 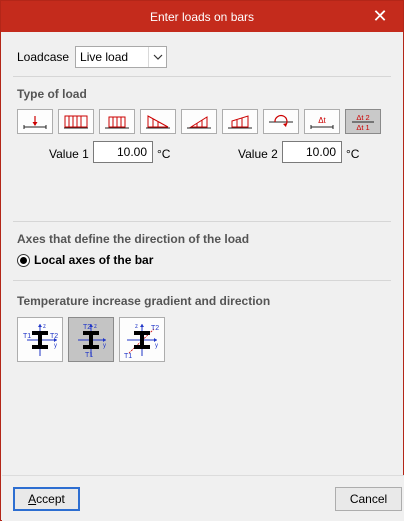 I want to click on accept-button: Accept, so click(x=46, y=499).